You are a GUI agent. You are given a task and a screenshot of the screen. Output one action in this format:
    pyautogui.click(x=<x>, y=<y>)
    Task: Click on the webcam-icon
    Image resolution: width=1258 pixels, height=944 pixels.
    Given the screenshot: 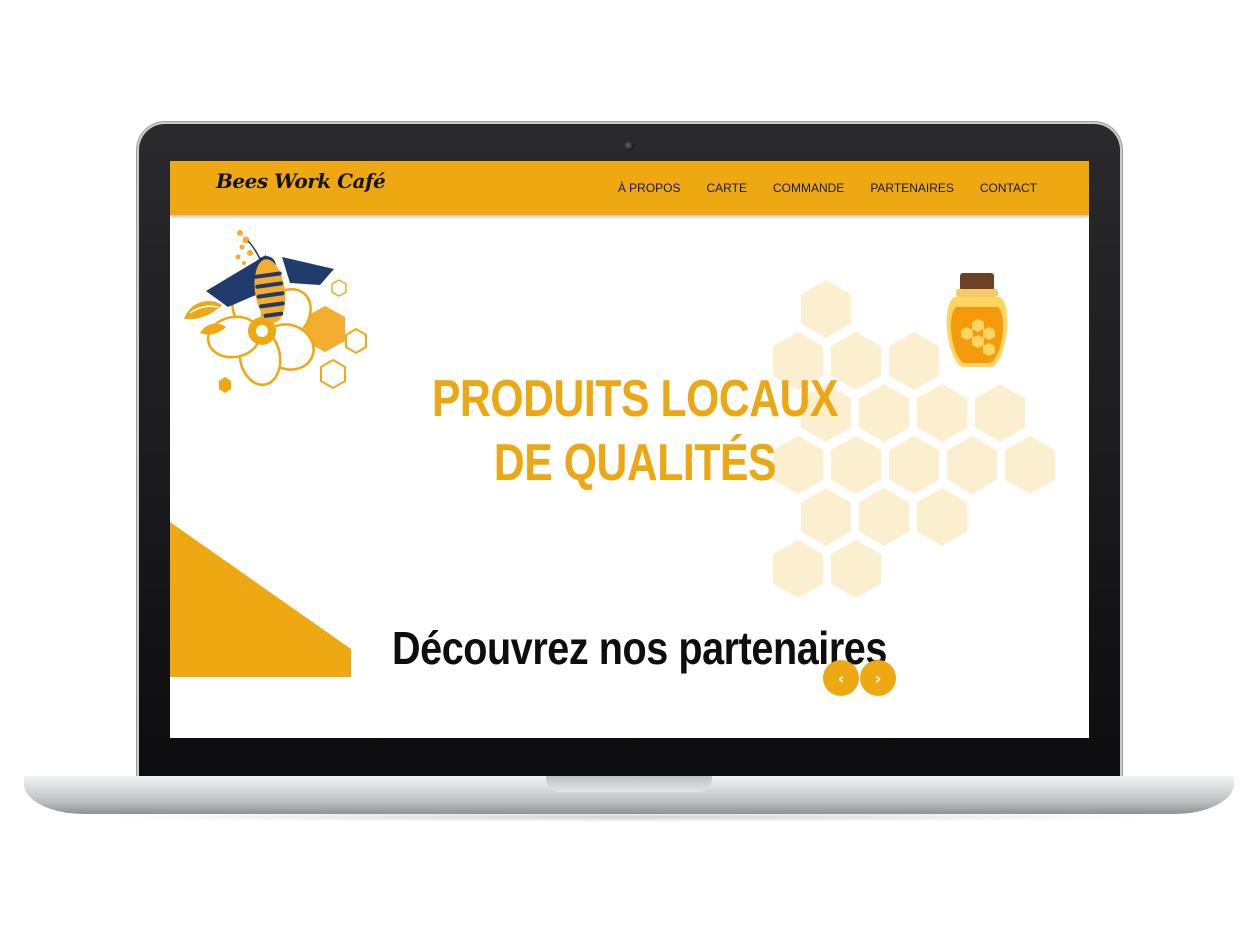 What is the action you would take?
    pyautogui.click(x=629, y=146)
    